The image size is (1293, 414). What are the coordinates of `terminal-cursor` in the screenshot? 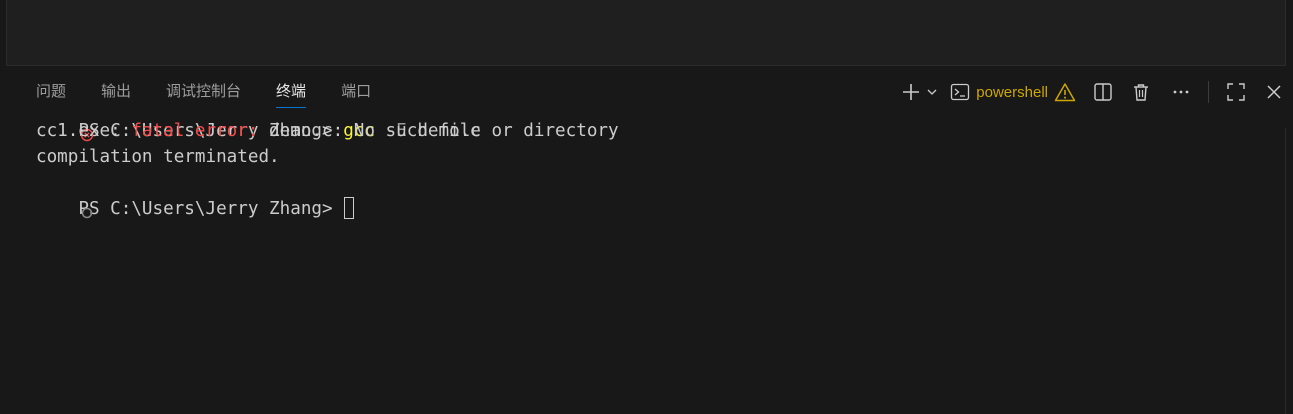 It's located at (349, 208).